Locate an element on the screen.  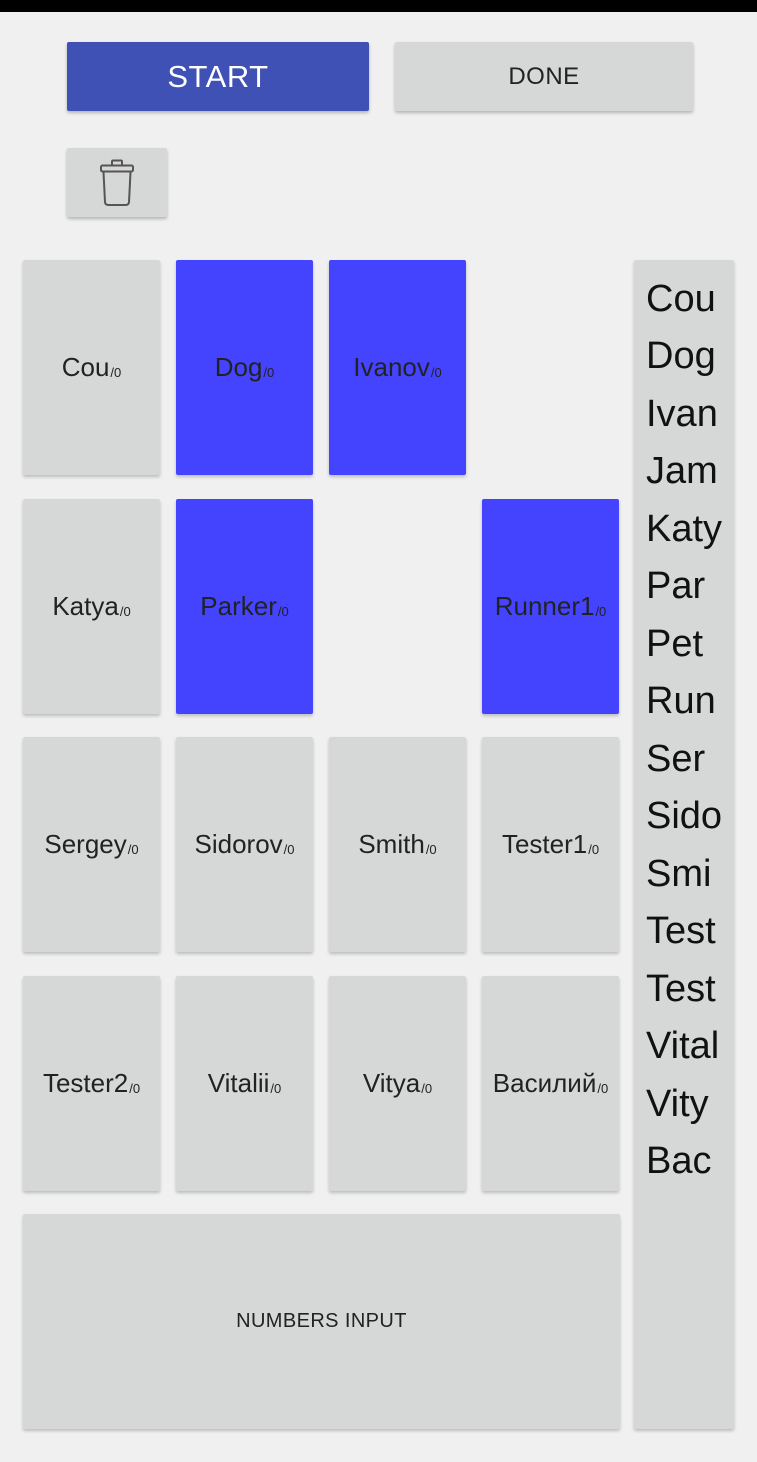
numbers-input-button: NUMBERS INPUT is located at coordinates (321, 1321).